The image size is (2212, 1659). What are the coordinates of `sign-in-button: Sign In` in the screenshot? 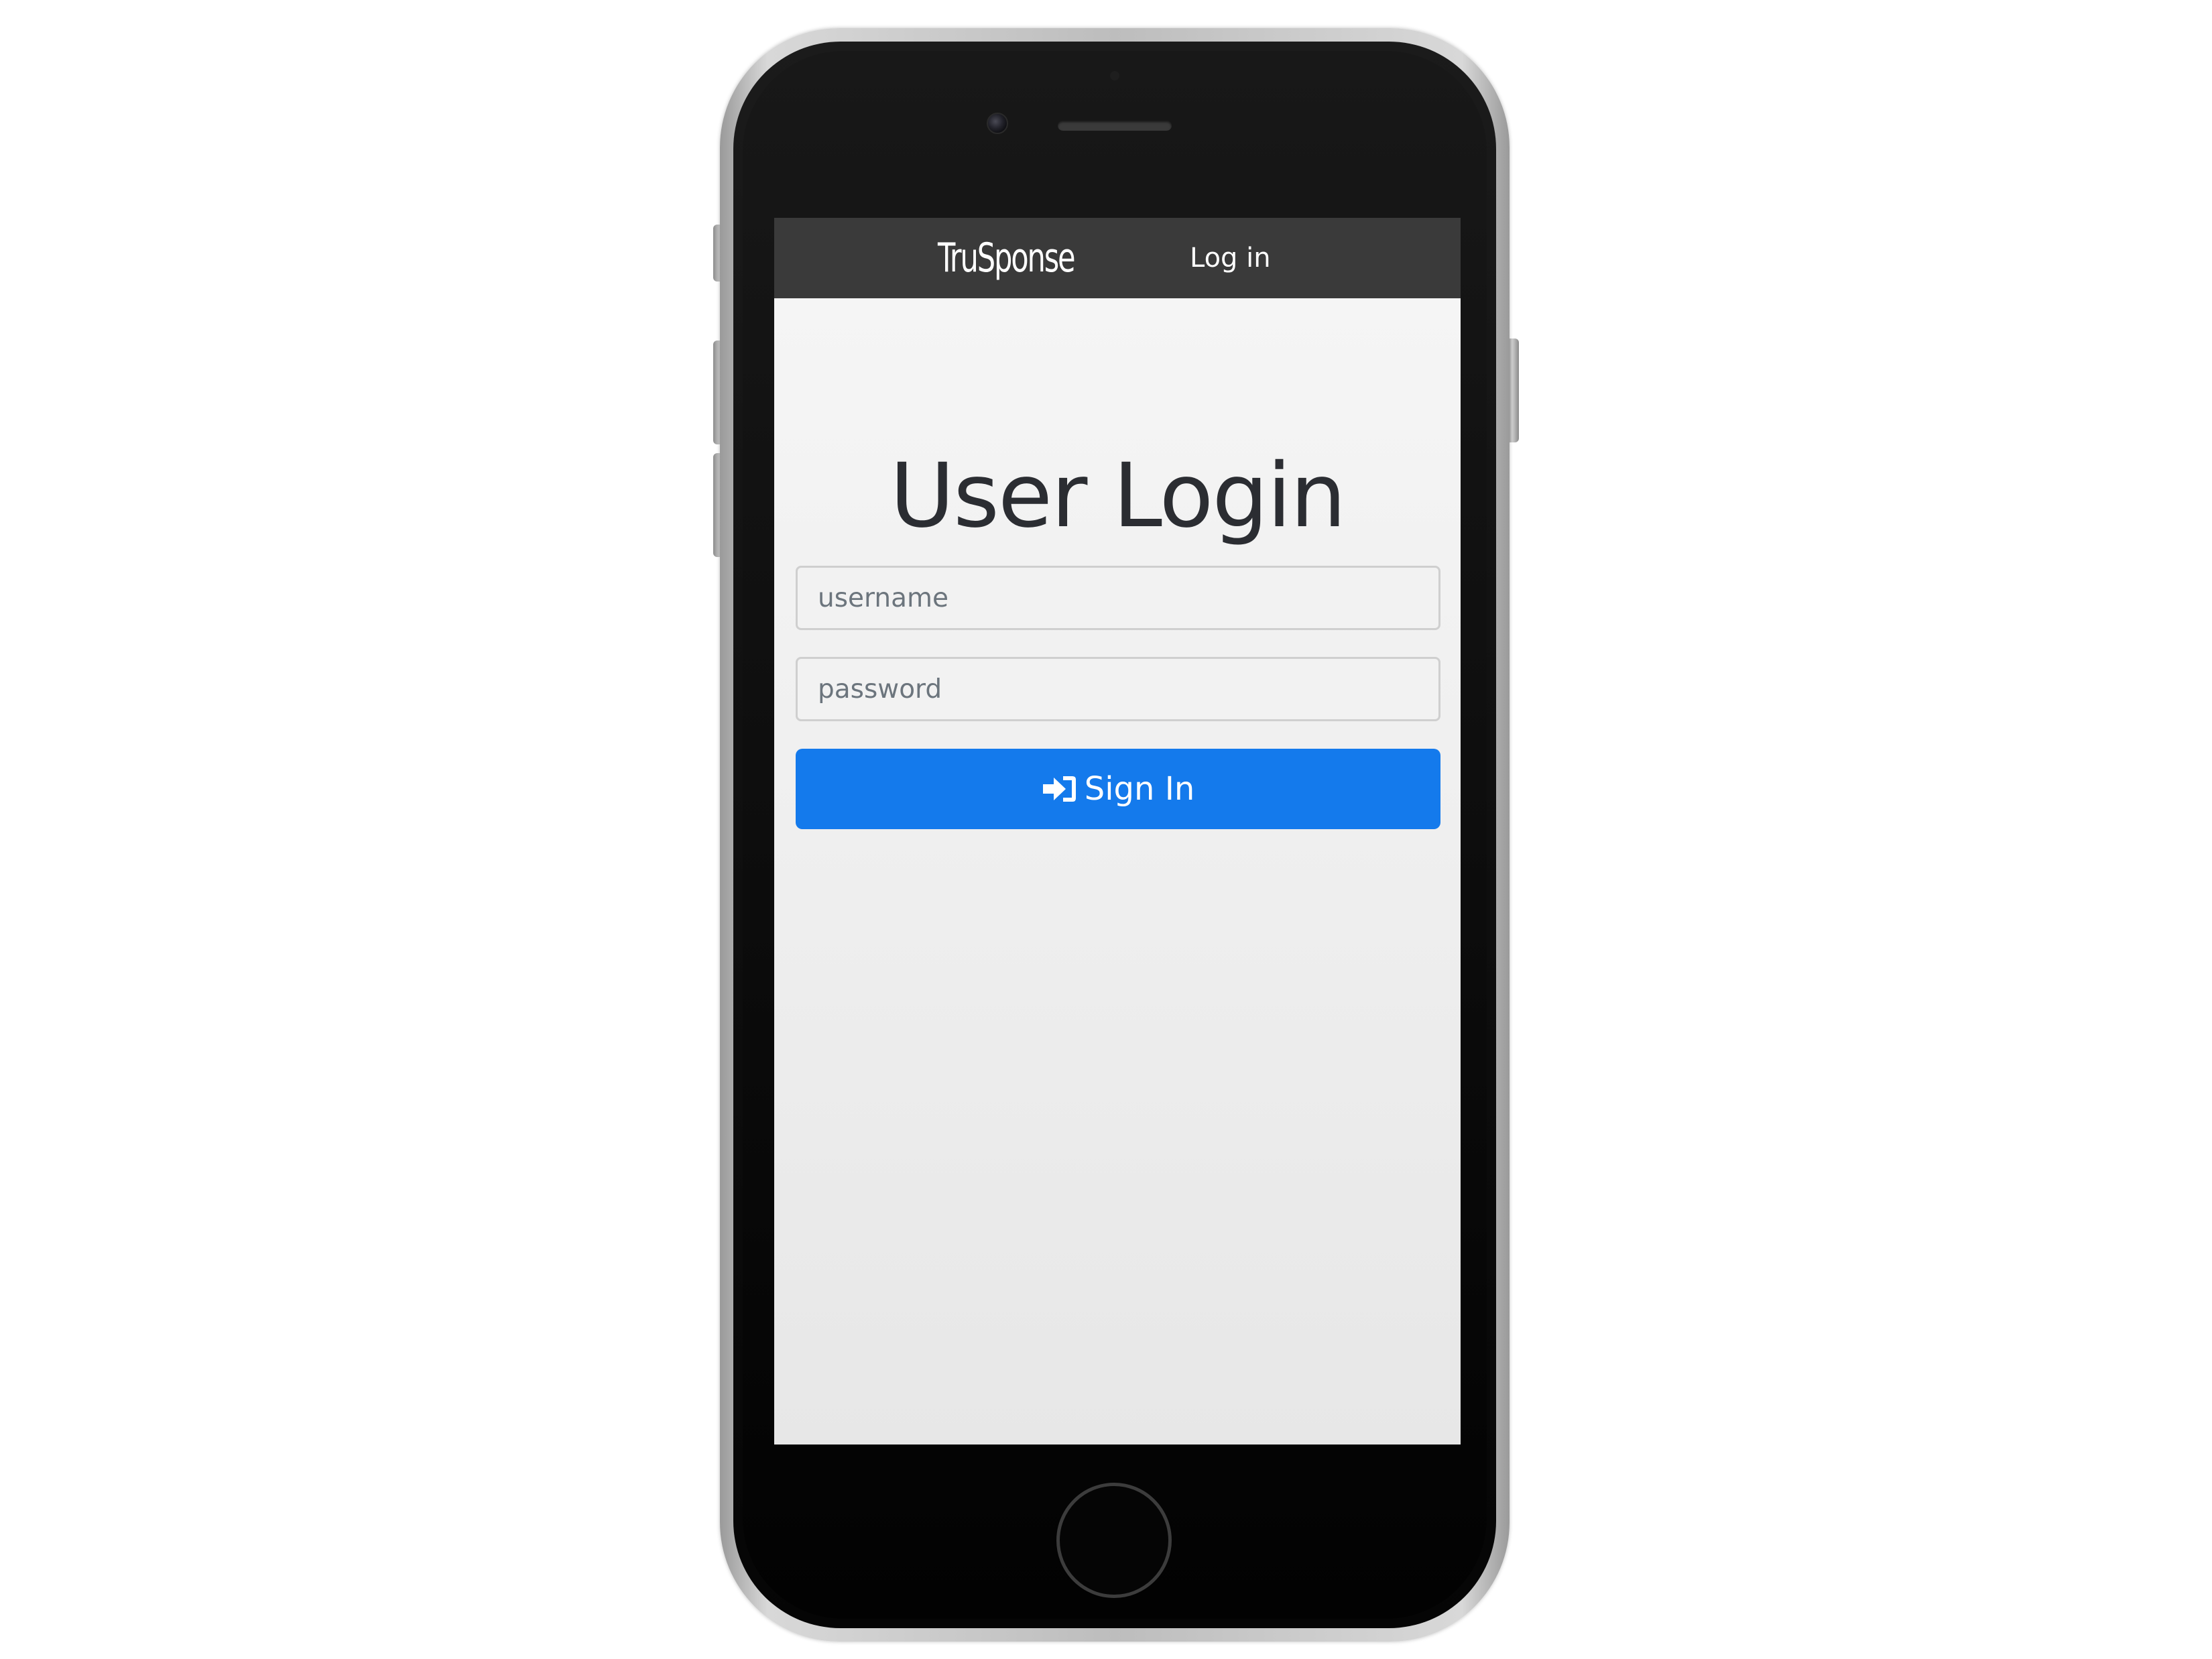 It's located at (1118, 789).